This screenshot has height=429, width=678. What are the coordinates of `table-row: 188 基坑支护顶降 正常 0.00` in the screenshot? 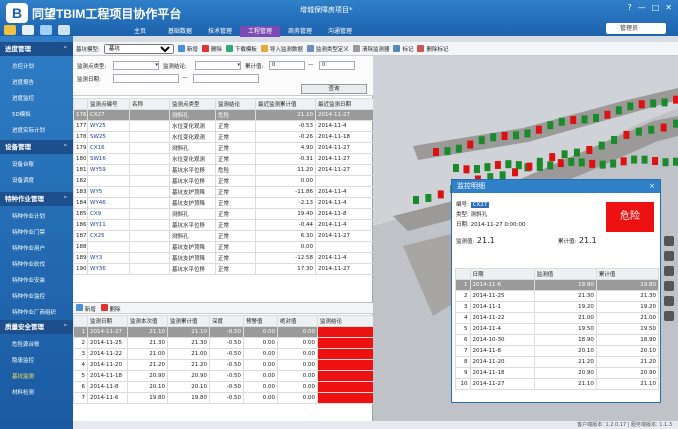 It's located at (223, 247).